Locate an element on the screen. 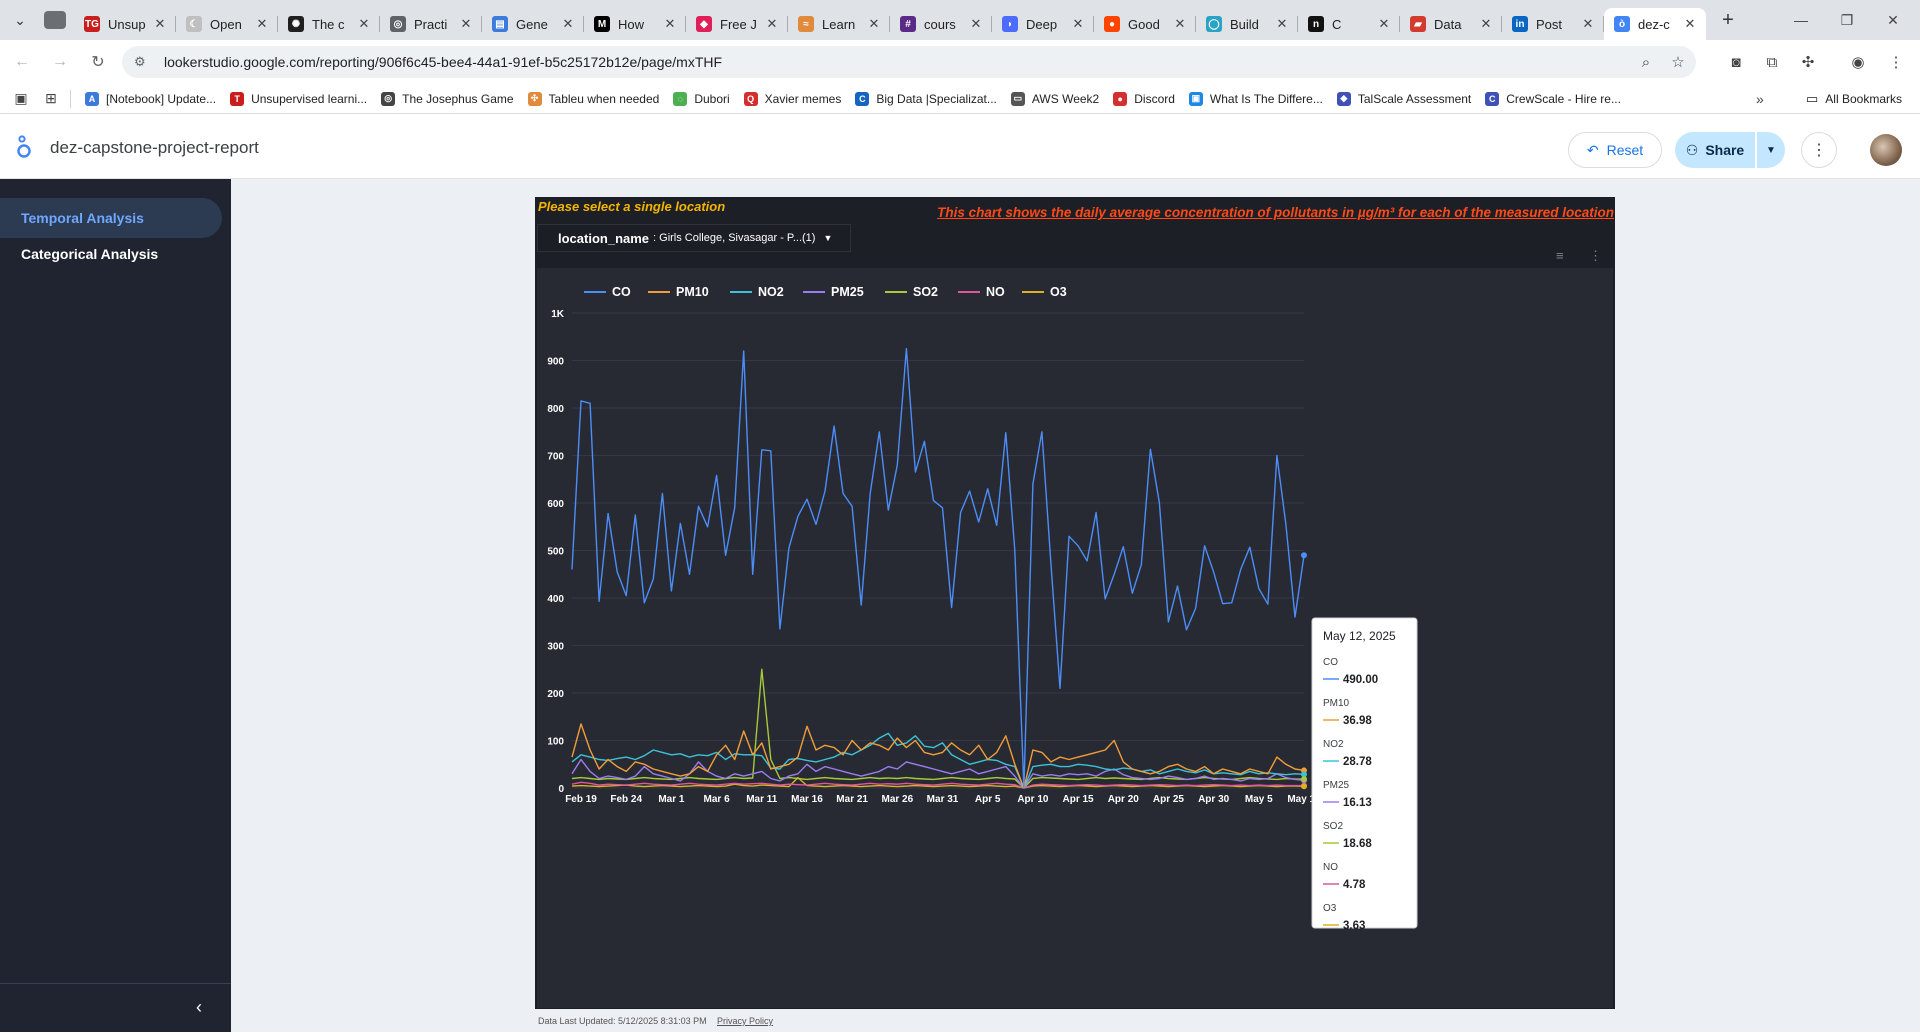 The width and height of the screenshot is (1920, 1032). tab-search-chevron-icon: ⌄ is located at coordinates (20, 20).